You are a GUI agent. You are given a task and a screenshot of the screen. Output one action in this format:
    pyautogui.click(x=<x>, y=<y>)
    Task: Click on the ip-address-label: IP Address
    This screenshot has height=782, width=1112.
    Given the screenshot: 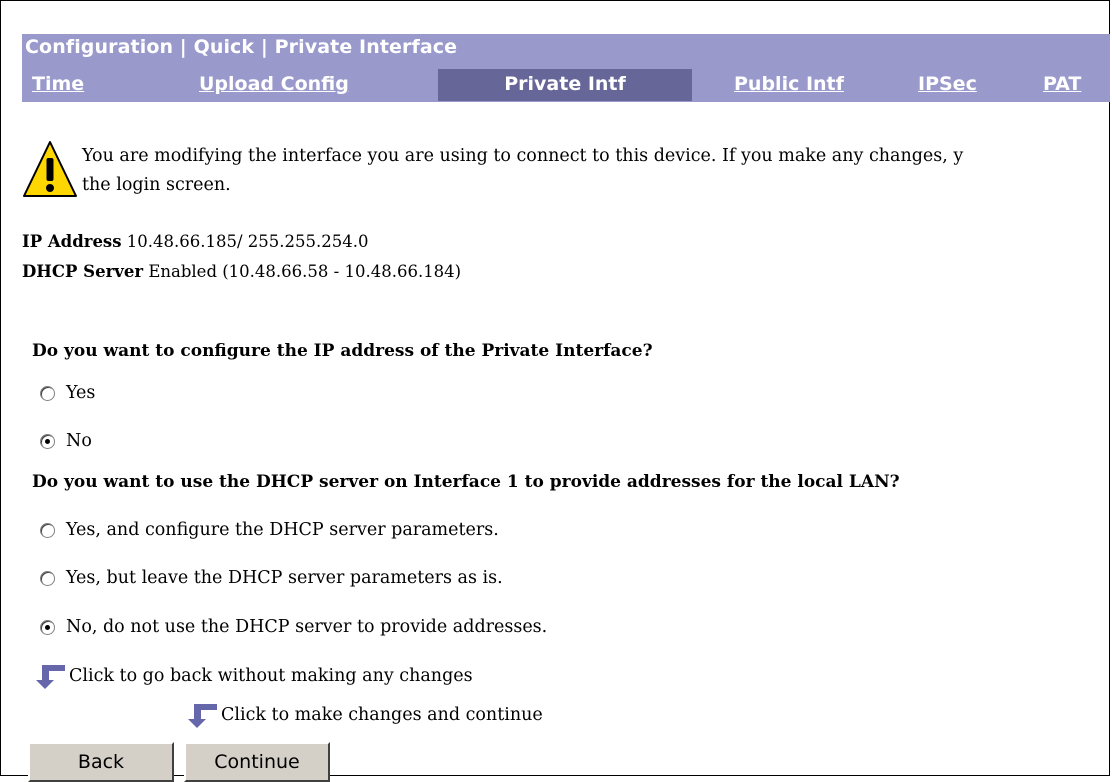 What is the action you would take?
    pyautogui.click(x=72, y=241)
    